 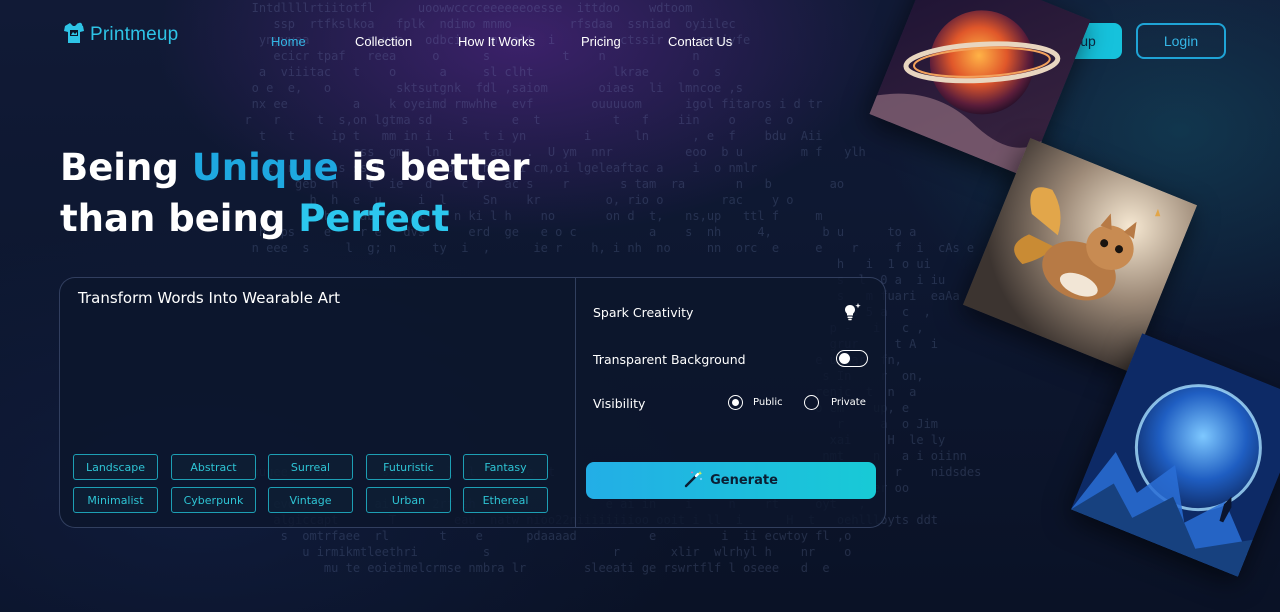 What do you see at coordinates (434, 167) in the screenshot?
I see `hero-line1-post: is better` at bounding box center [434, 167].